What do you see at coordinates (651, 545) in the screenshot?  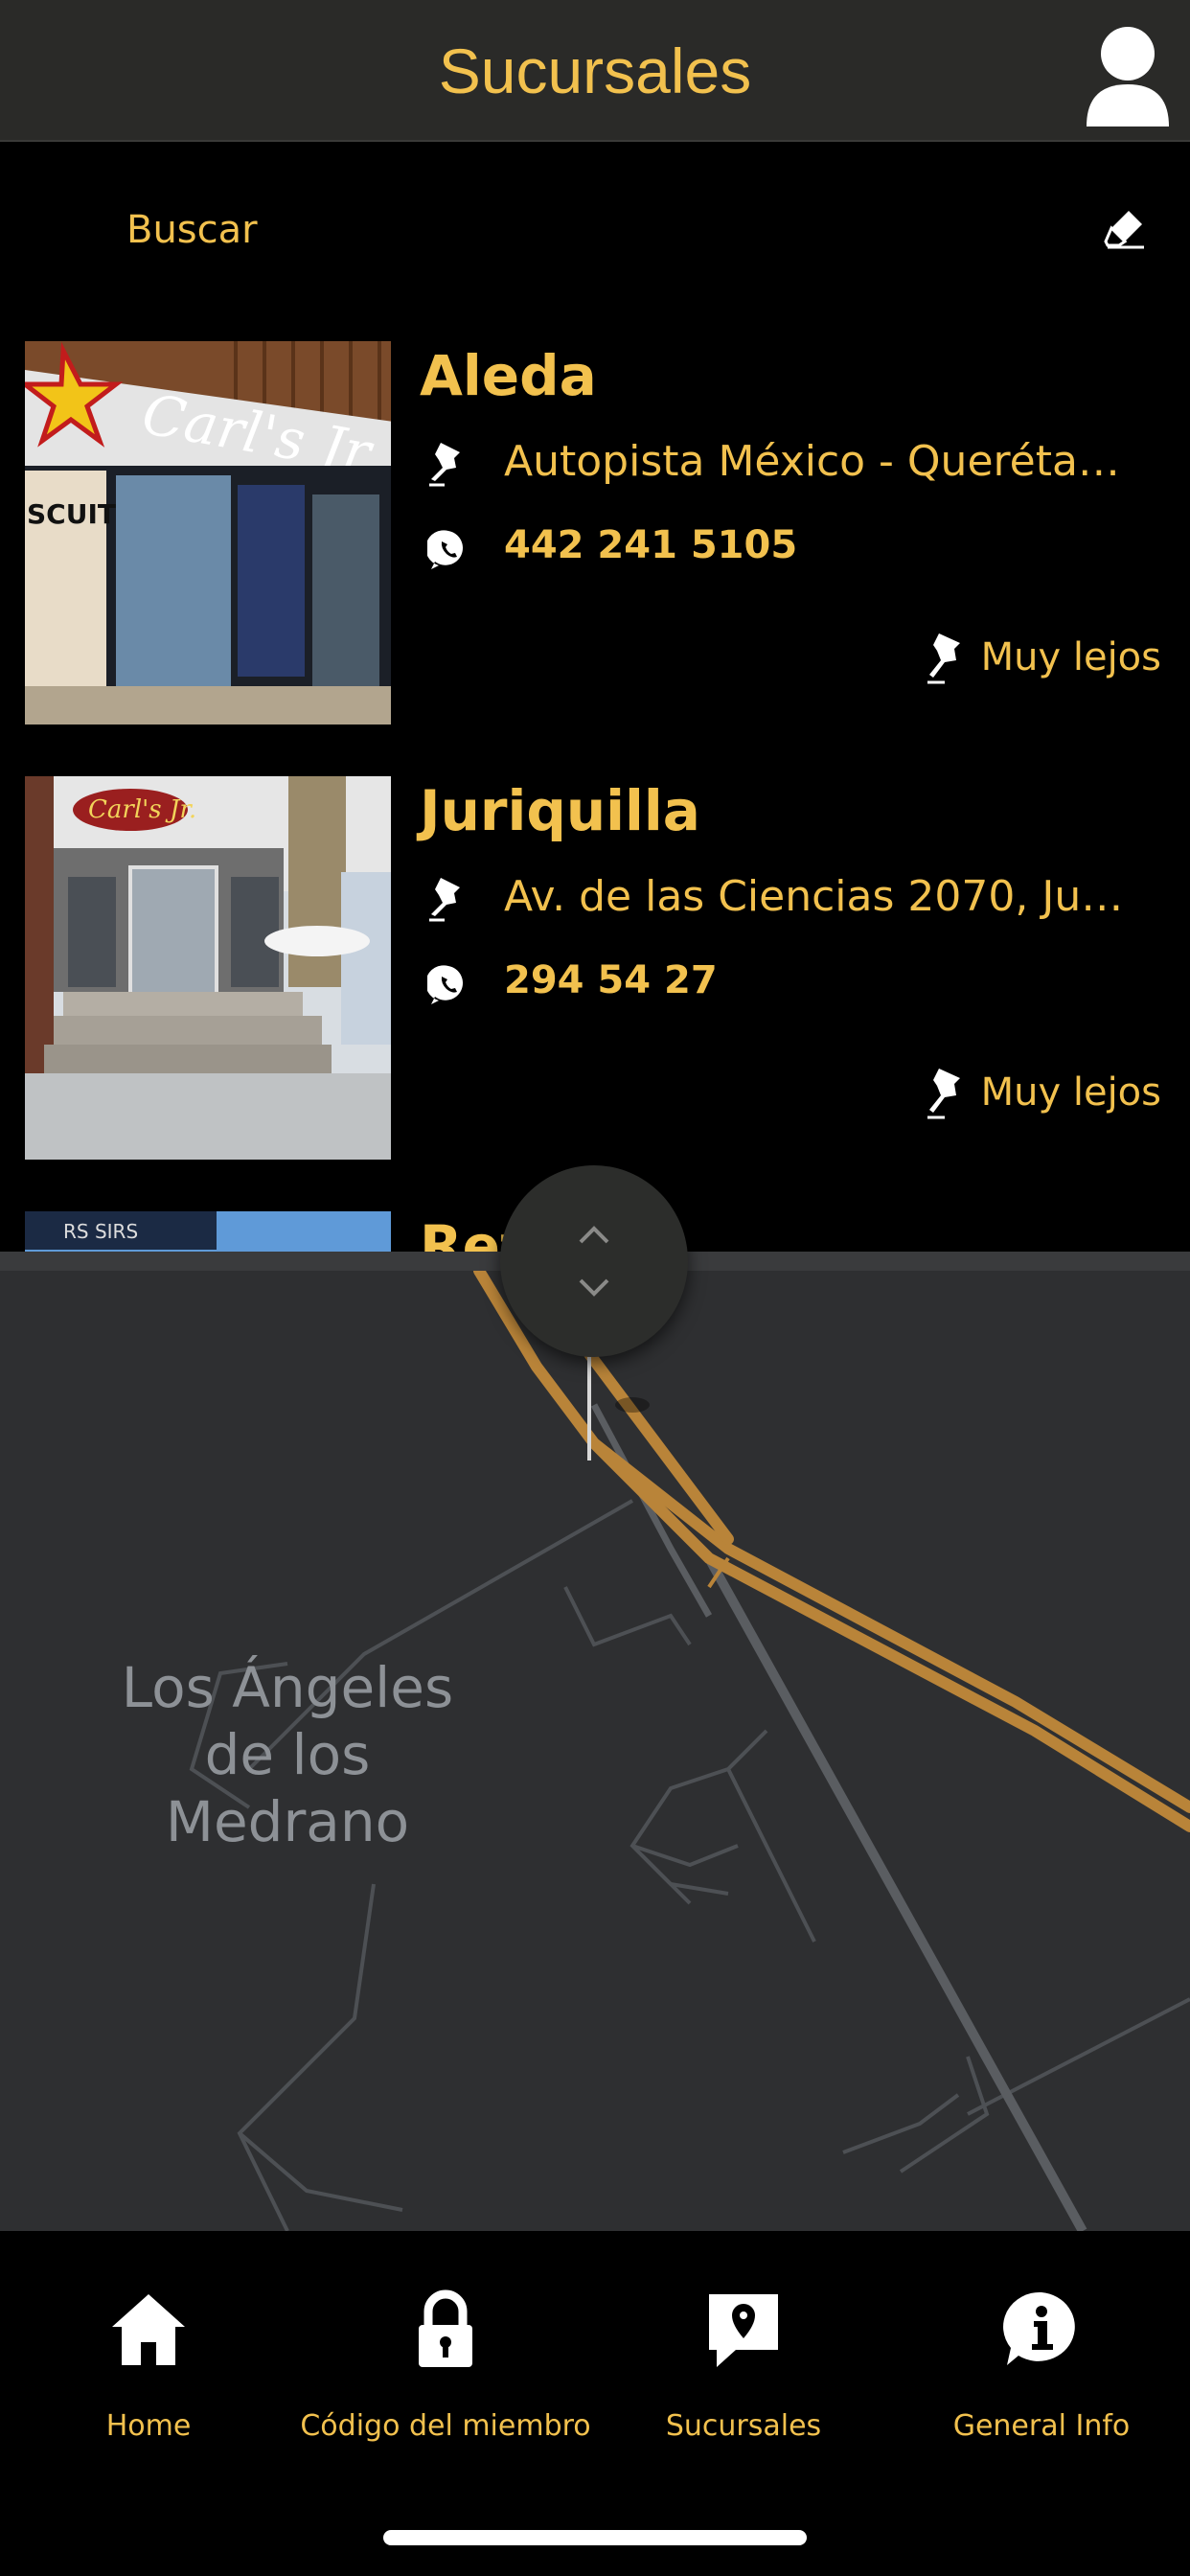 I see `branch-phone: 442 241 5105` at bounding box center [651, 545].